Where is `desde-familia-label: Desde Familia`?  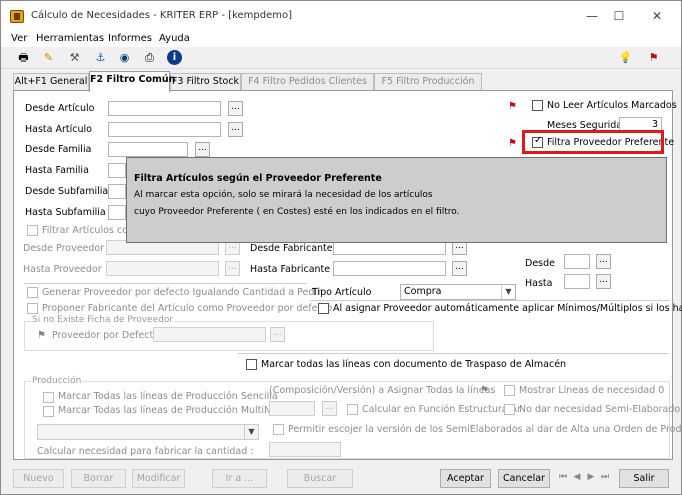
desde-familia-label: Desde Familia is located at coordinates (58, 149).